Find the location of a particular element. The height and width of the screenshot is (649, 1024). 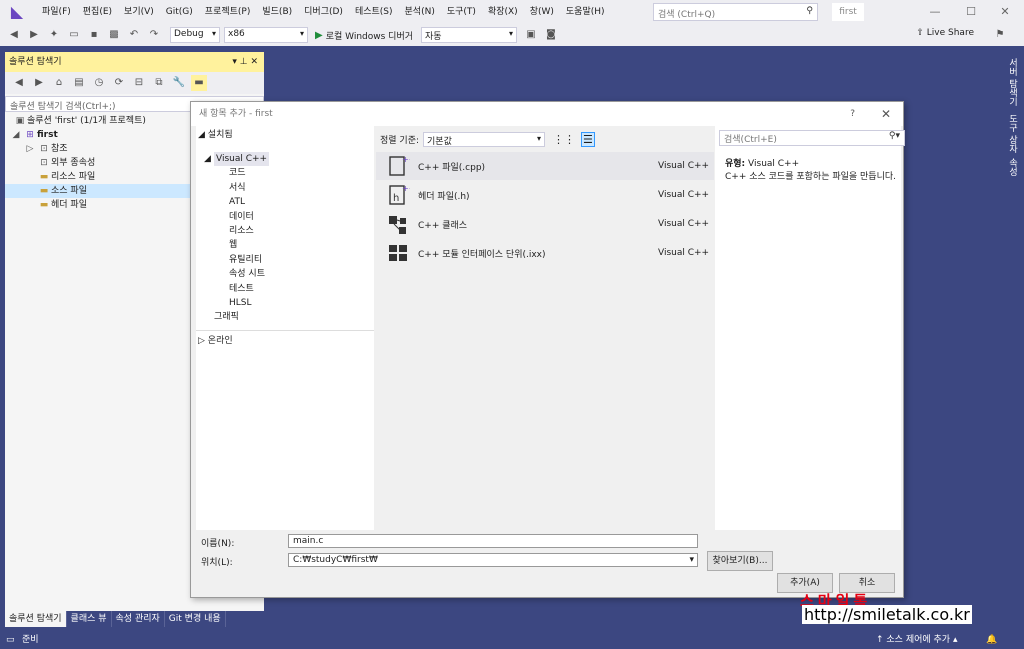

minimize-icon: — is located at coordinates (935, 12).